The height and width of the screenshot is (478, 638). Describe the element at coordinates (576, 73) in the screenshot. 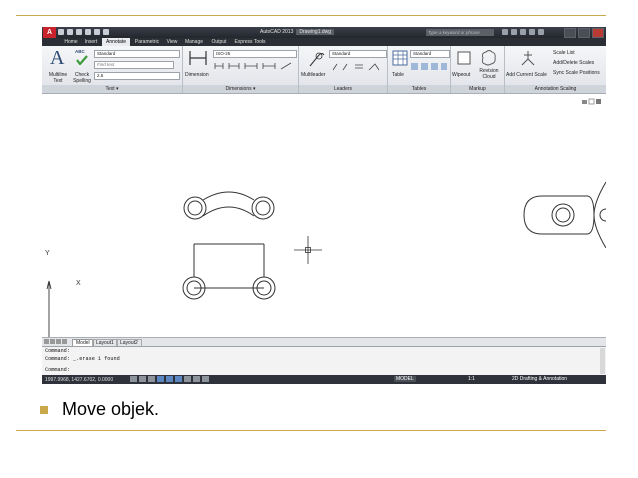

I see `sync-scale-positions-button: Sync Scale Positions` at that location.